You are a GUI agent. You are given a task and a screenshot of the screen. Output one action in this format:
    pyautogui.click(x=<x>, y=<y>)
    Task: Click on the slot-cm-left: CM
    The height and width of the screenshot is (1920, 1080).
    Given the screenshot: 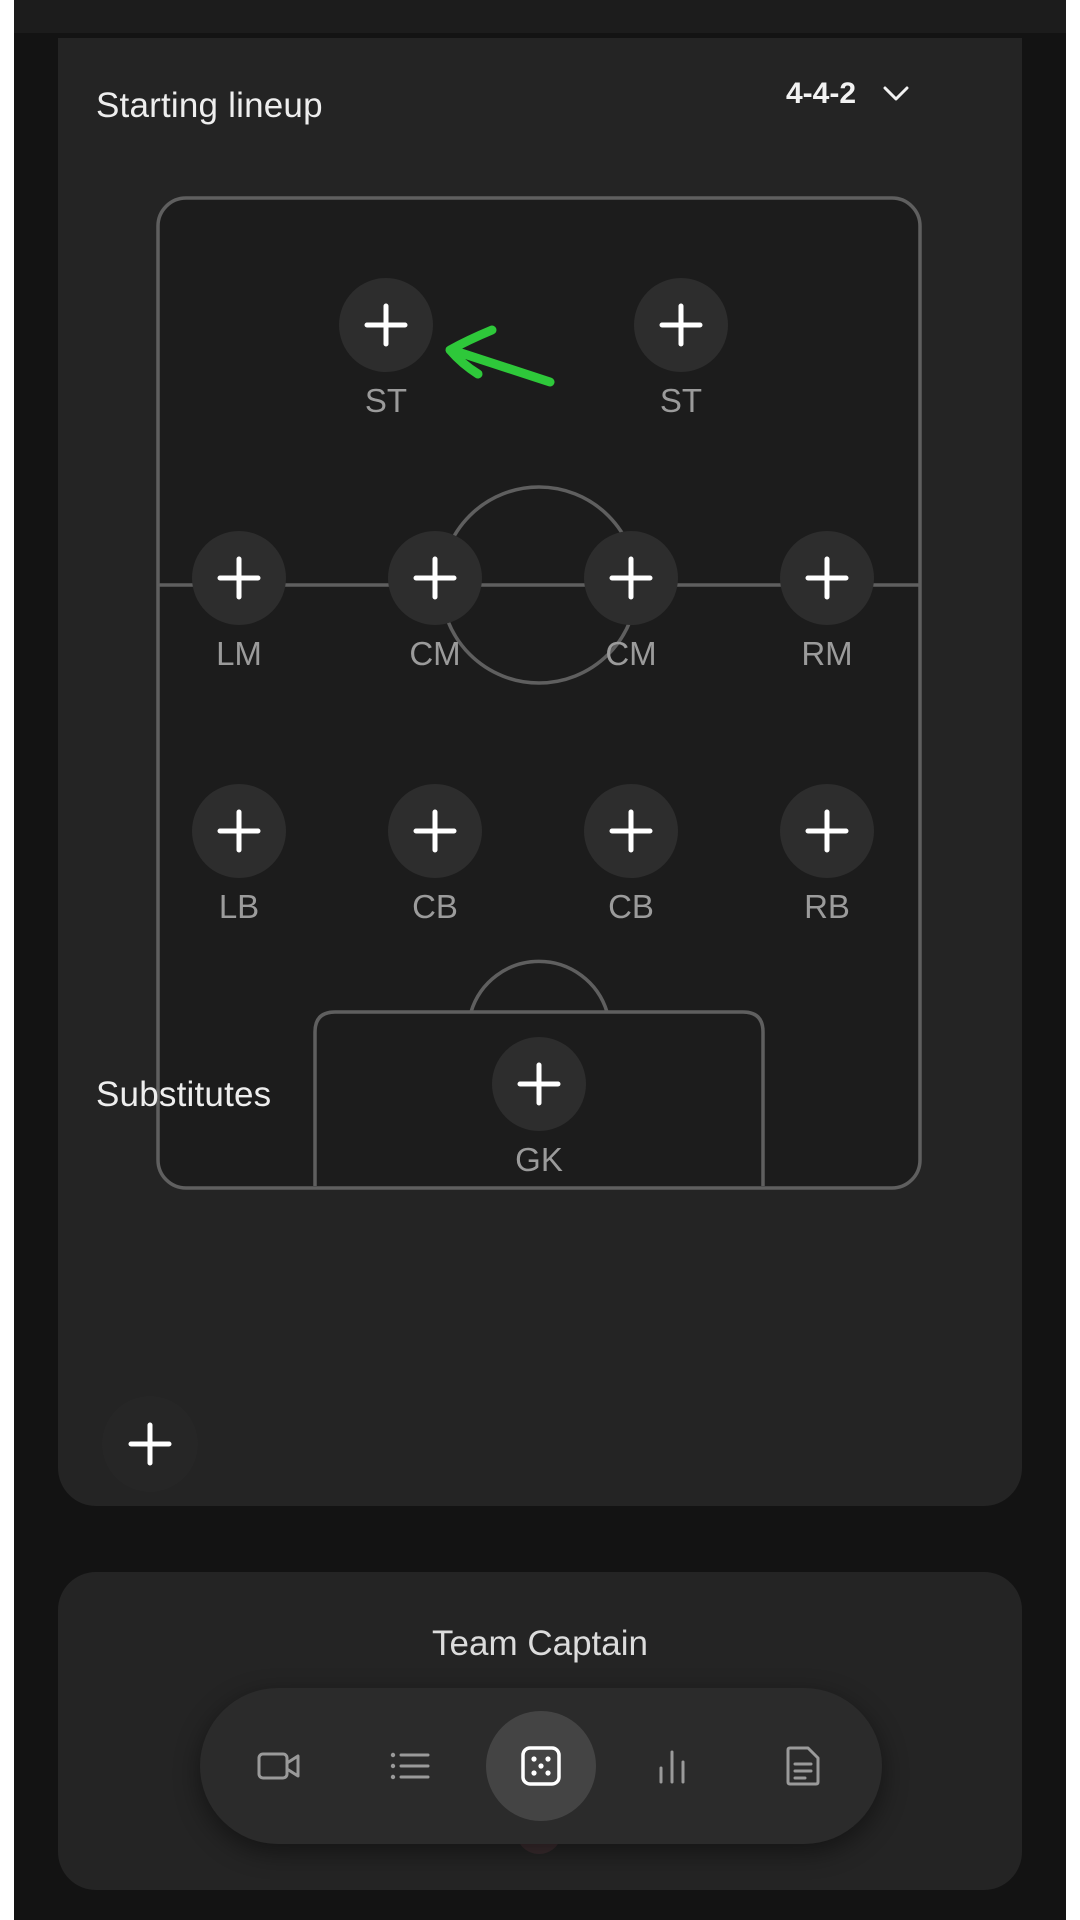 What is the action you would take?
    pyautogui.click(x=435, y=611)
    